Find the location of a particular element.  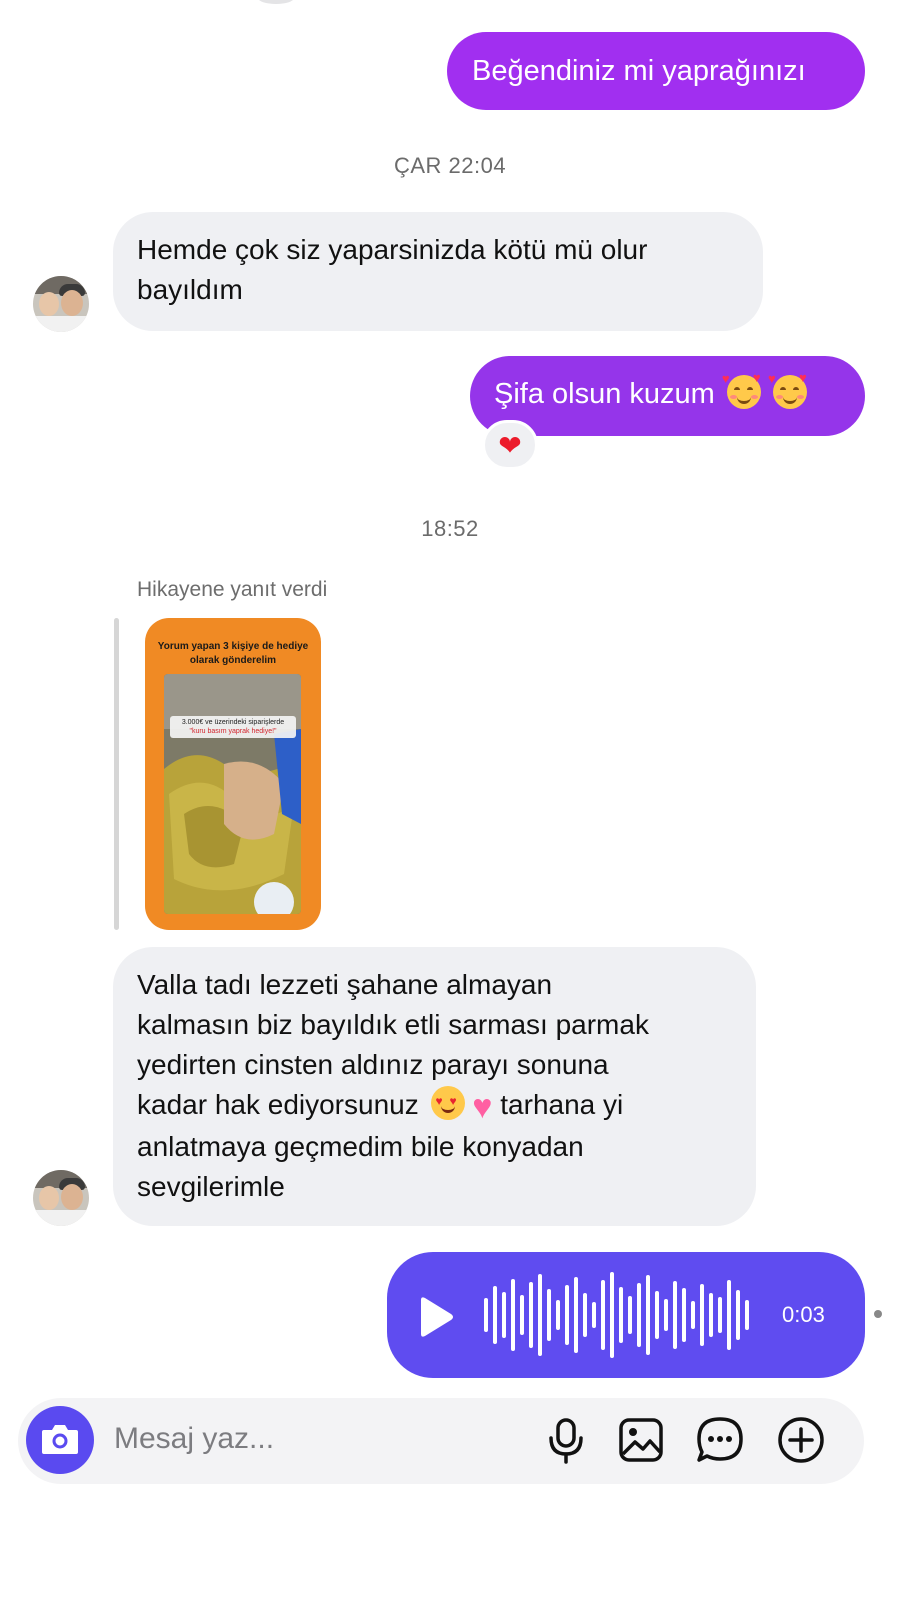

outgoing-message-1: Beğendiniz mi yaprağınızı is located at coordinates (656, 71).